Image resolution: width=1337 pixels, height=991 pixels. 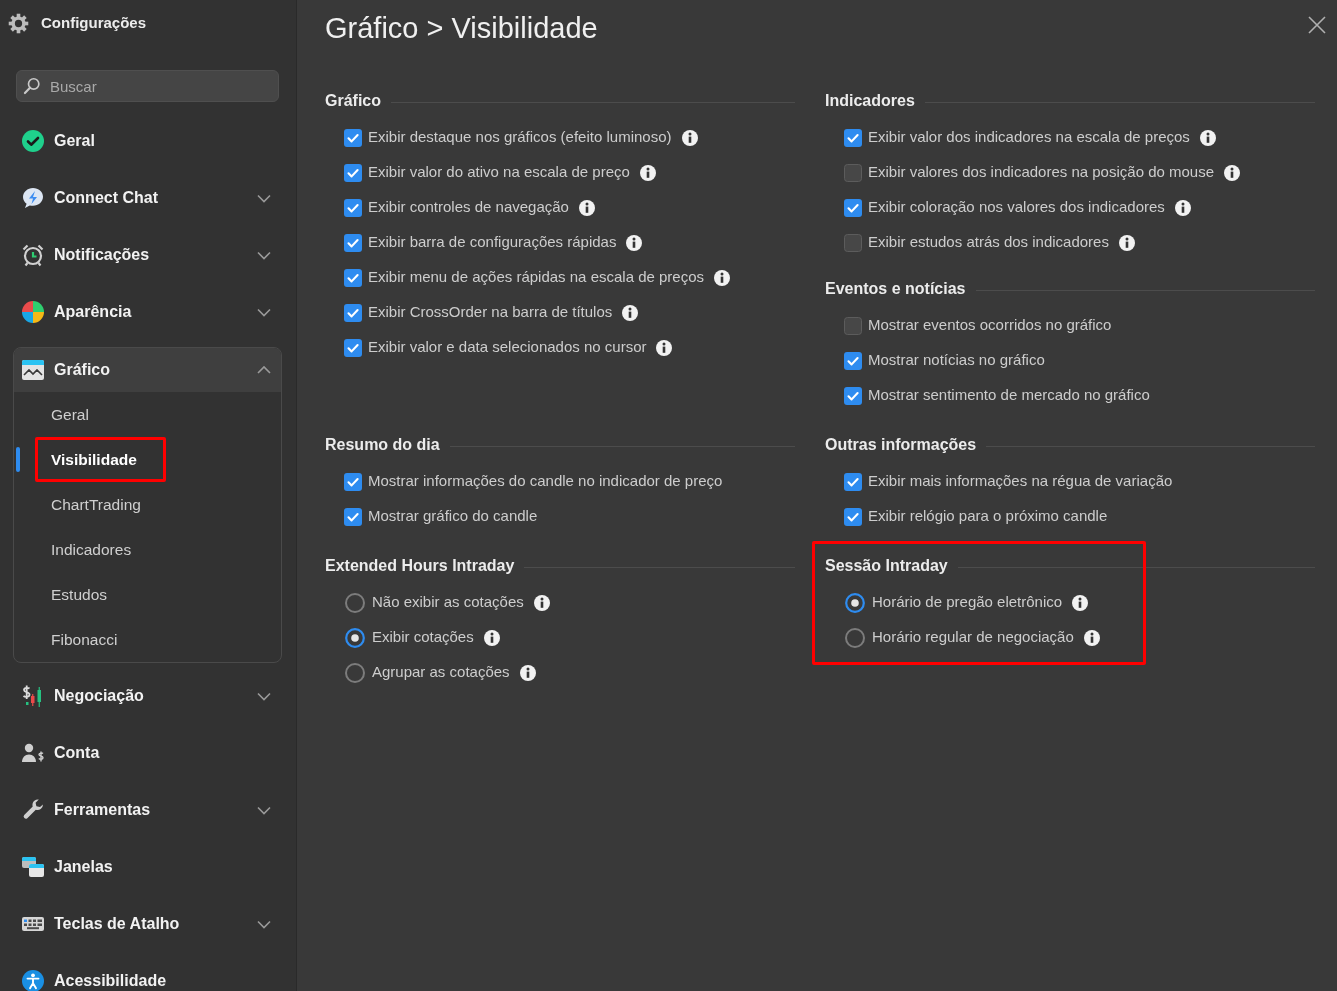 I want to click on close-icon, so click(x=1317, y=25).